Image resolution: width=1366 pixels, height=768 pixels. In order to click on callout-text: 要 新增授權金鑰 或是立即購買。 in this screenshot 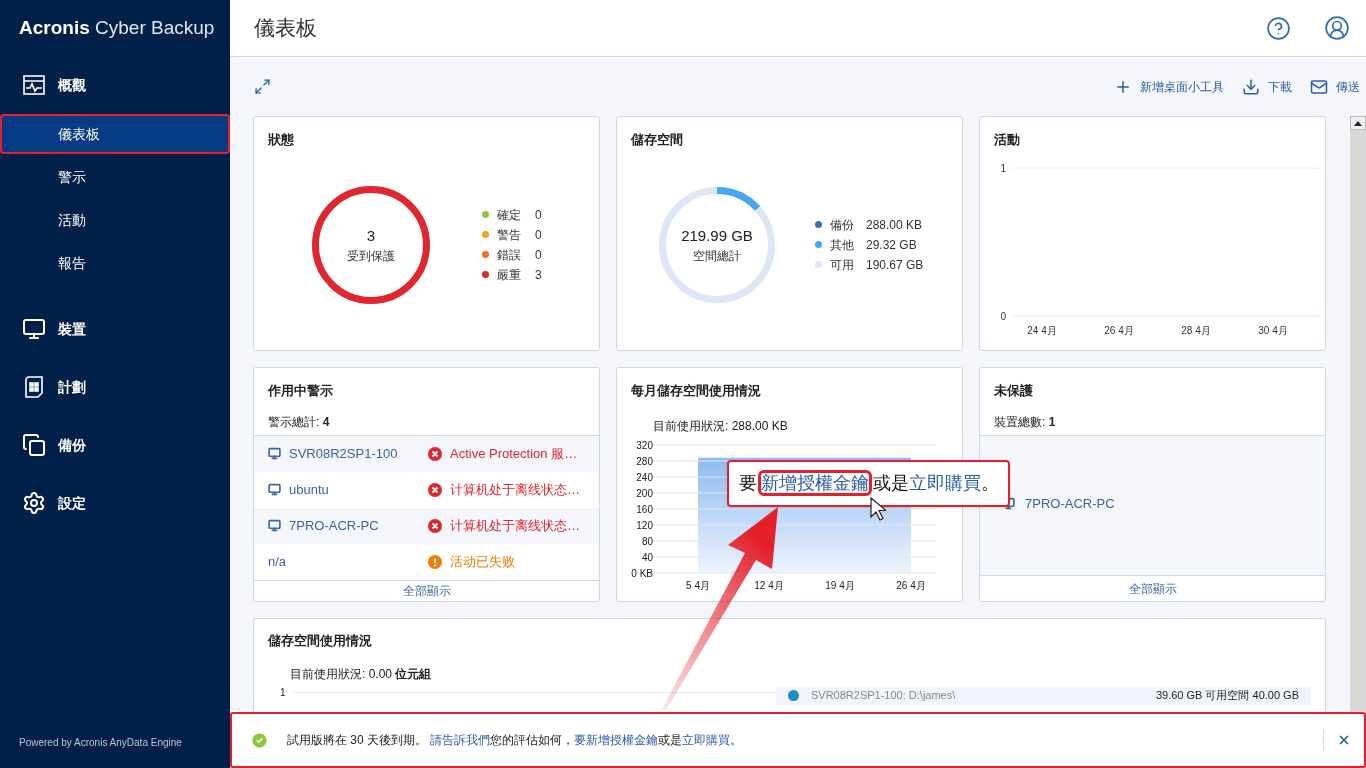, I will do `click(868, 483)`.